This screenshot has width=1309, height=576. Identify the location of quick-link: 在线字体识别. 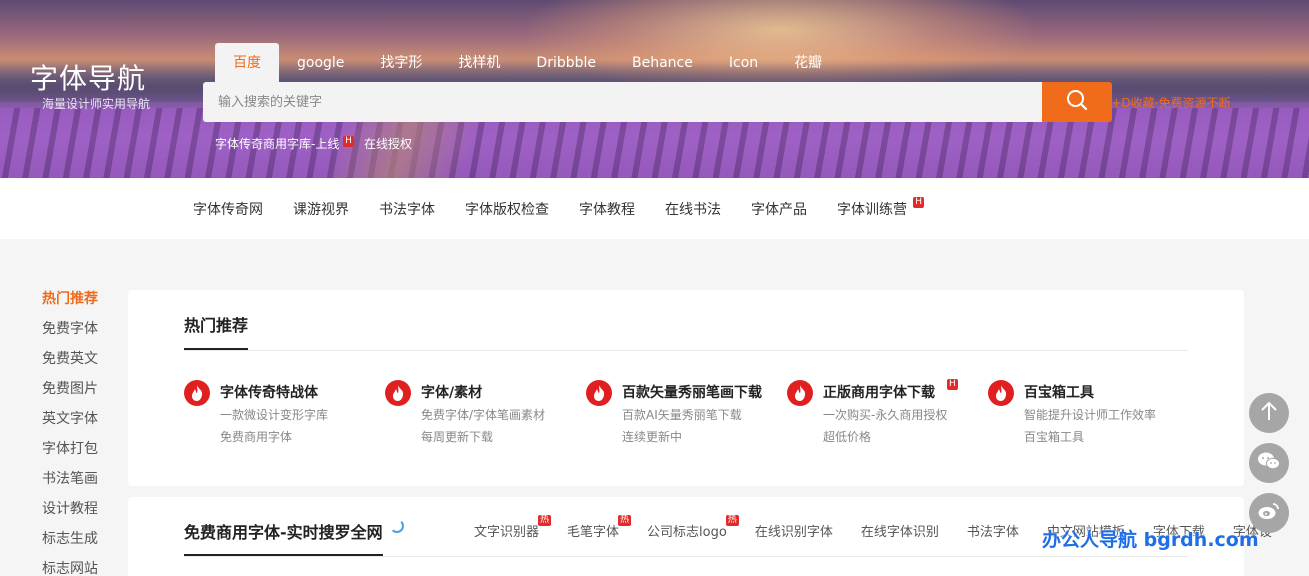
(900, 530).